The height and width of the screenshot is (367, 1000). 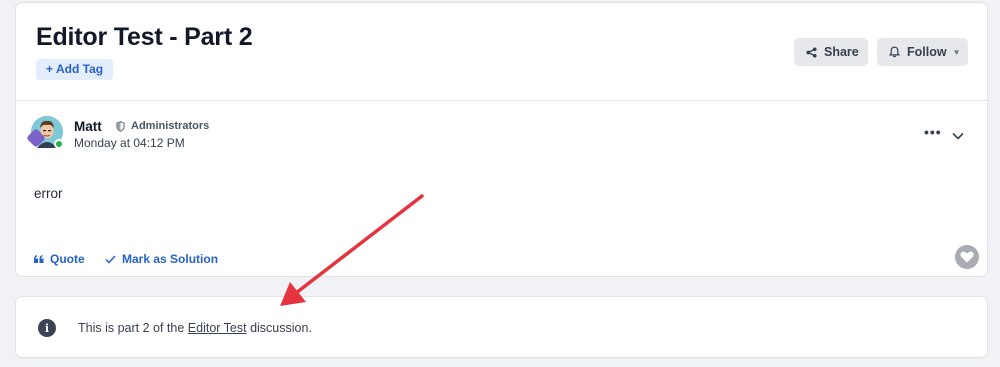 I want to click on heart-icon, so click(x=967, y=257).